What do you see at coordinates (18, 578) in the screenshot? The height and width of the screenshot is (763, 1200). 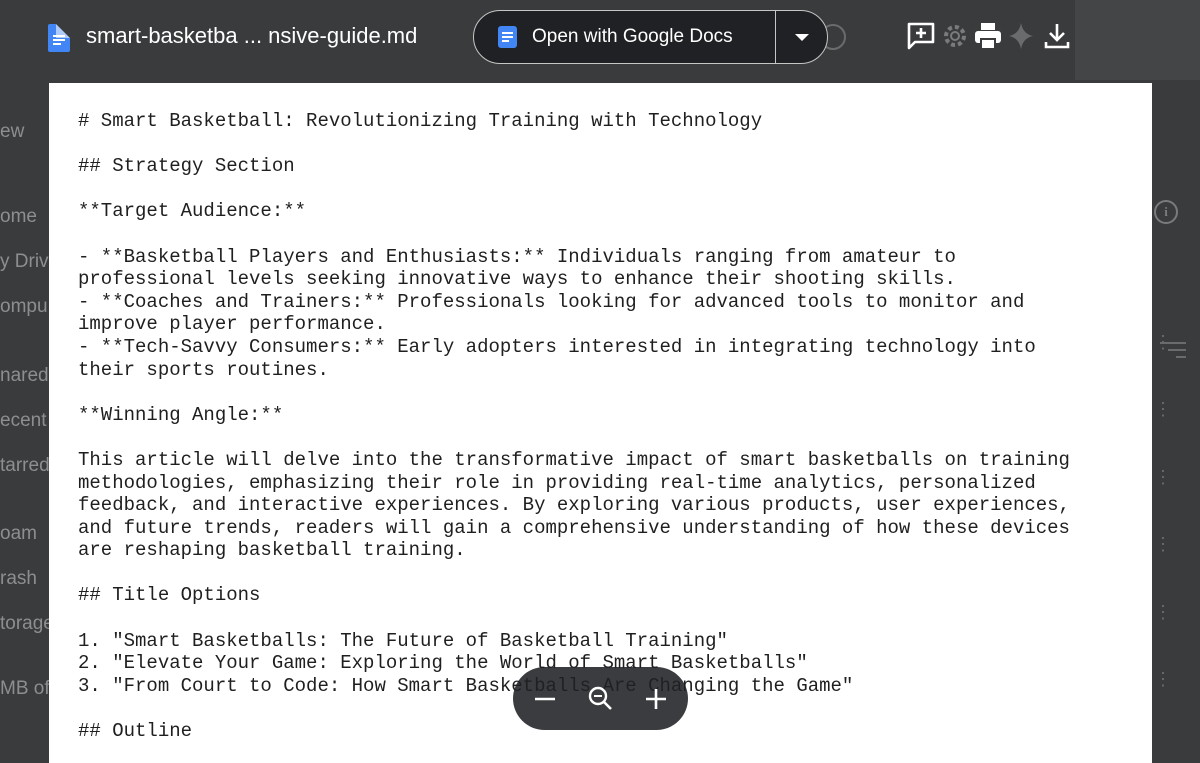 I see `background-sidebar-item: rash` at bounding box center [18, 578].